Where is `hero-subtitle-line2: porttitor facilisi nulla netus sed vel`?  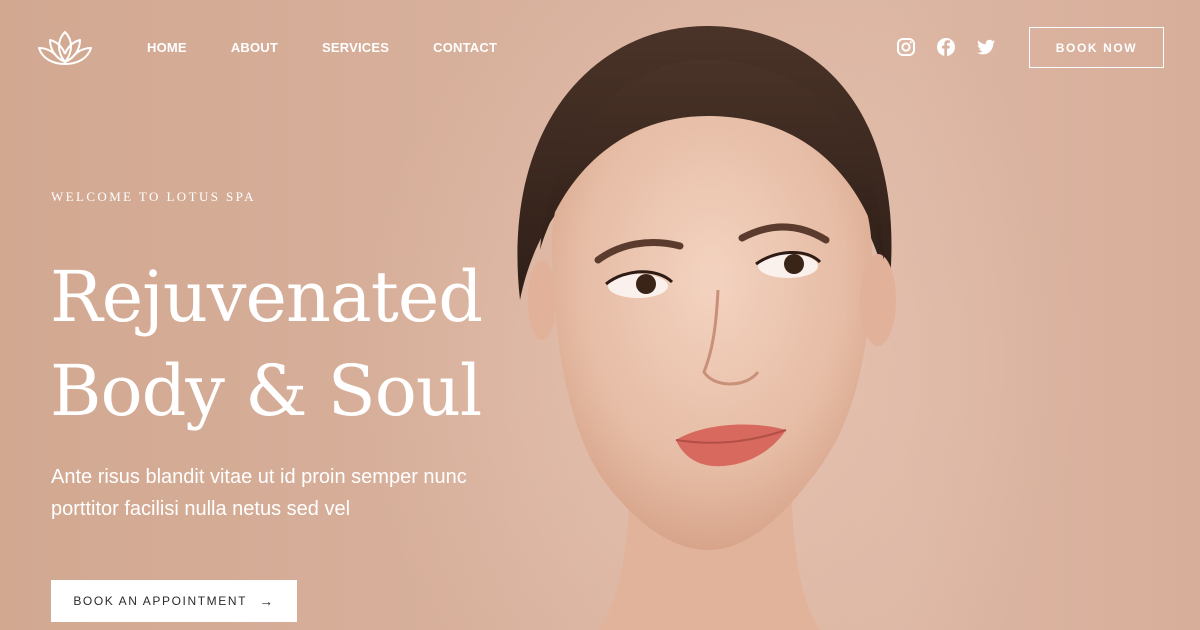 hero-subtitle-line2: porttitor facilisi nulla netus sed vel is located at coordinates (201, 509).